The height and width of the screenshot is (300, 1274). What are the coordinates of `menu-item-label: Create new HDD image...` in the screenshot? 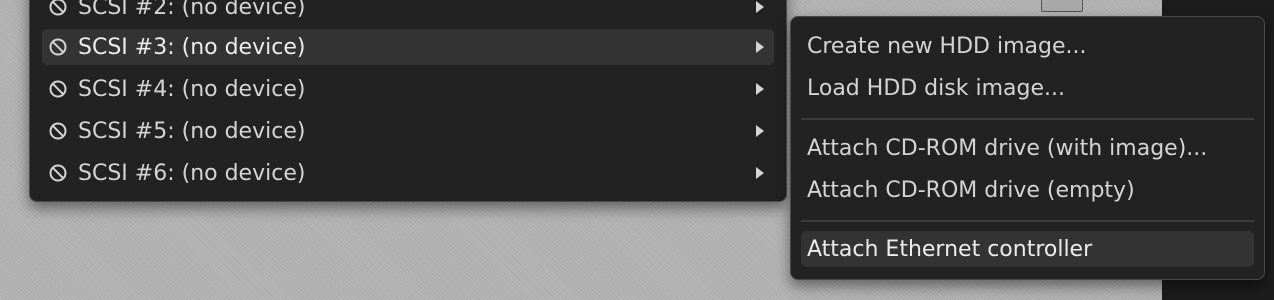 It's located at (947, 46).